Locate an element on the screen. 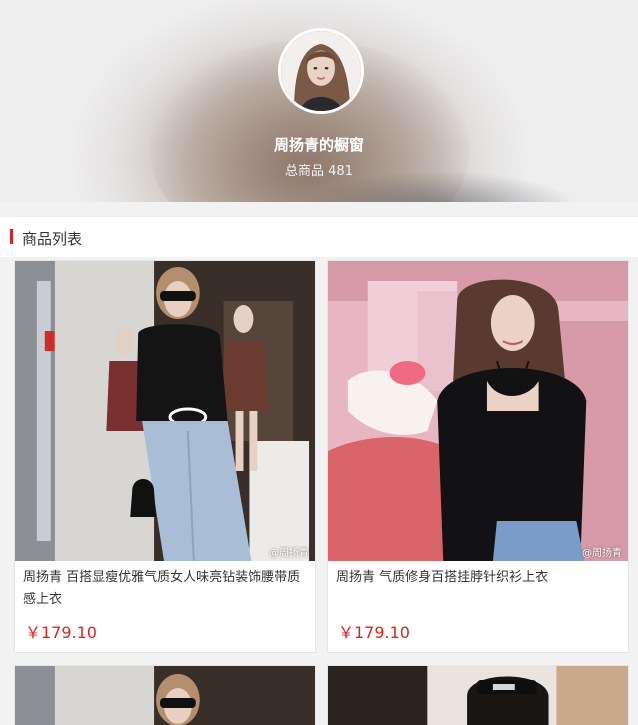  shop-product-count: 总商品 481 is located at coordinates (319, 169).